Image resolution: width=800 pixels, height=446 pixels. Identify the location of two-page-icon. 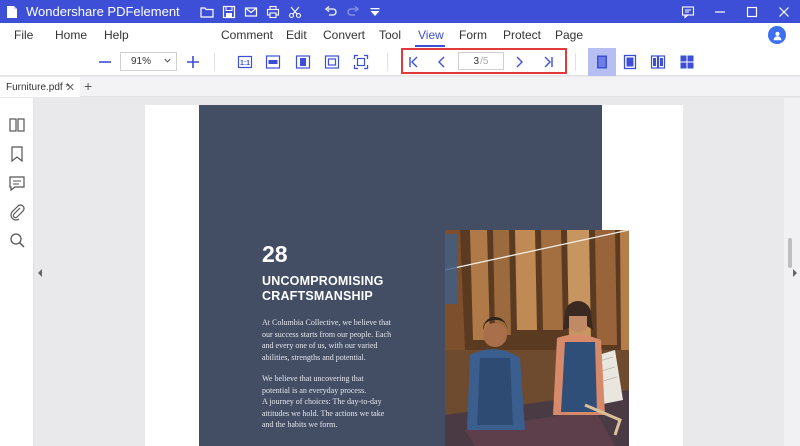
(658, 62).